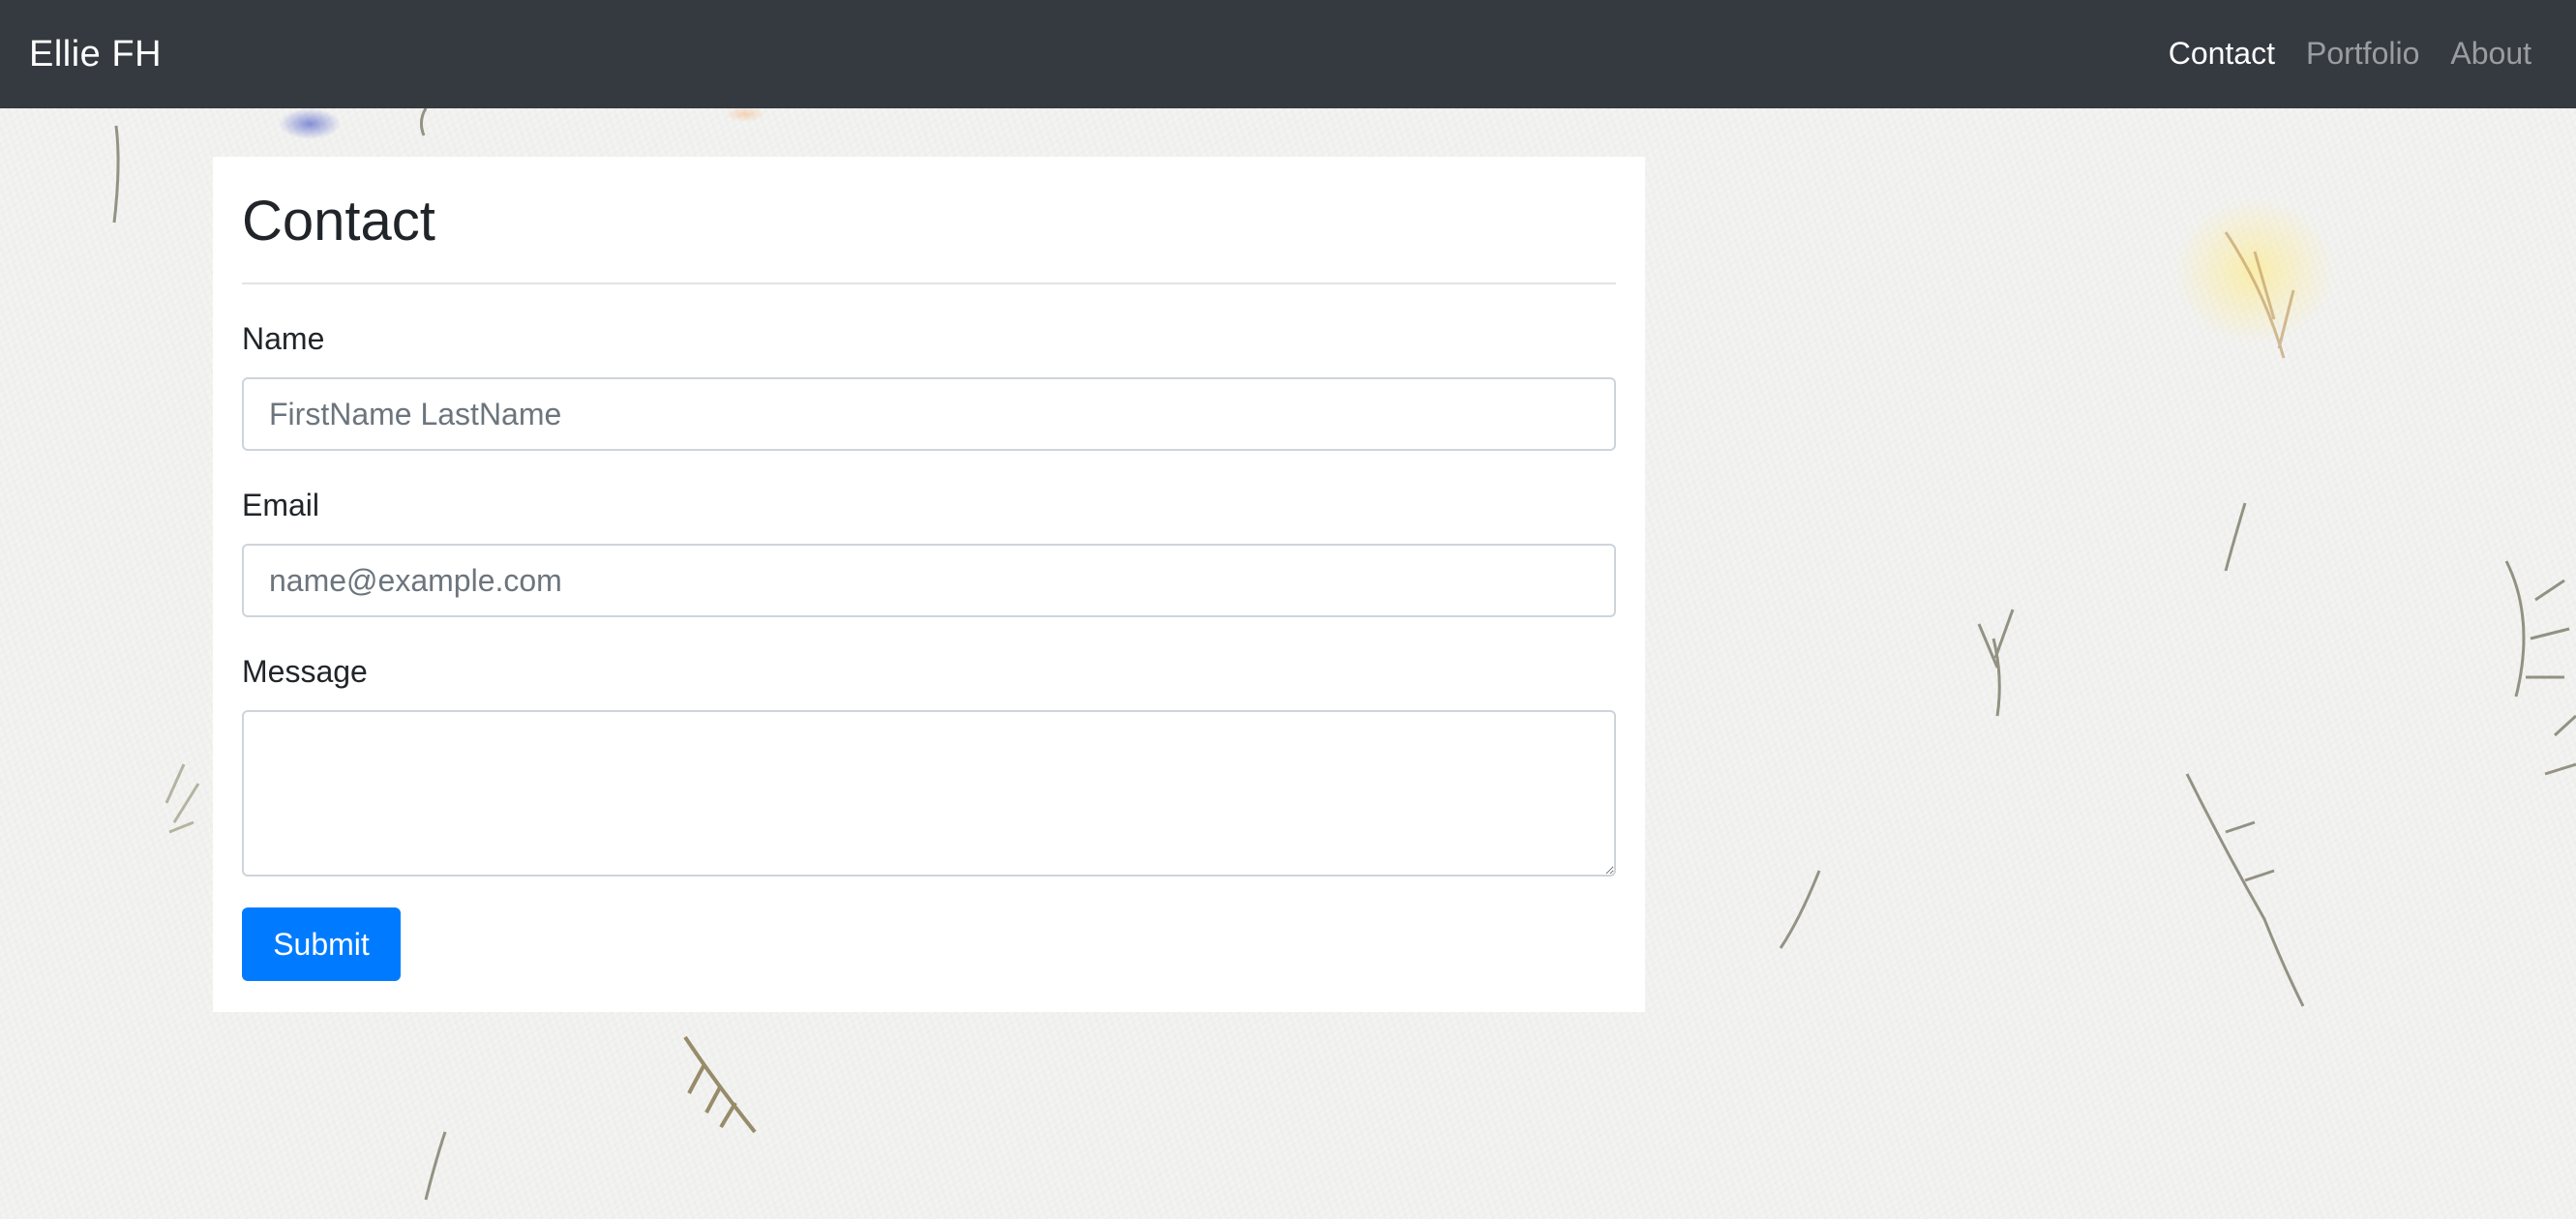 The image size is (2576, 1219). Describe the element at coordinates (2490, 53) in the screenshot. I see `nav-link-about: About` at that location.